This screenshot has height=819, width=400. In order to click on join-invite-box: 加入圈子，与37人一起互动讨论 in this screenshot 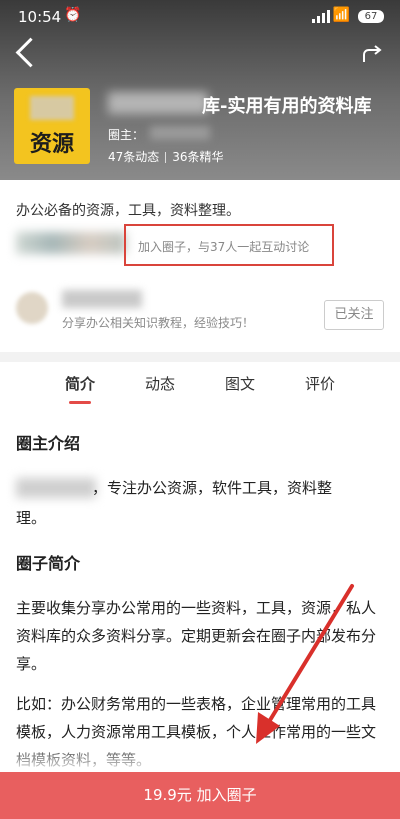, I will do `click(229, 245)`.